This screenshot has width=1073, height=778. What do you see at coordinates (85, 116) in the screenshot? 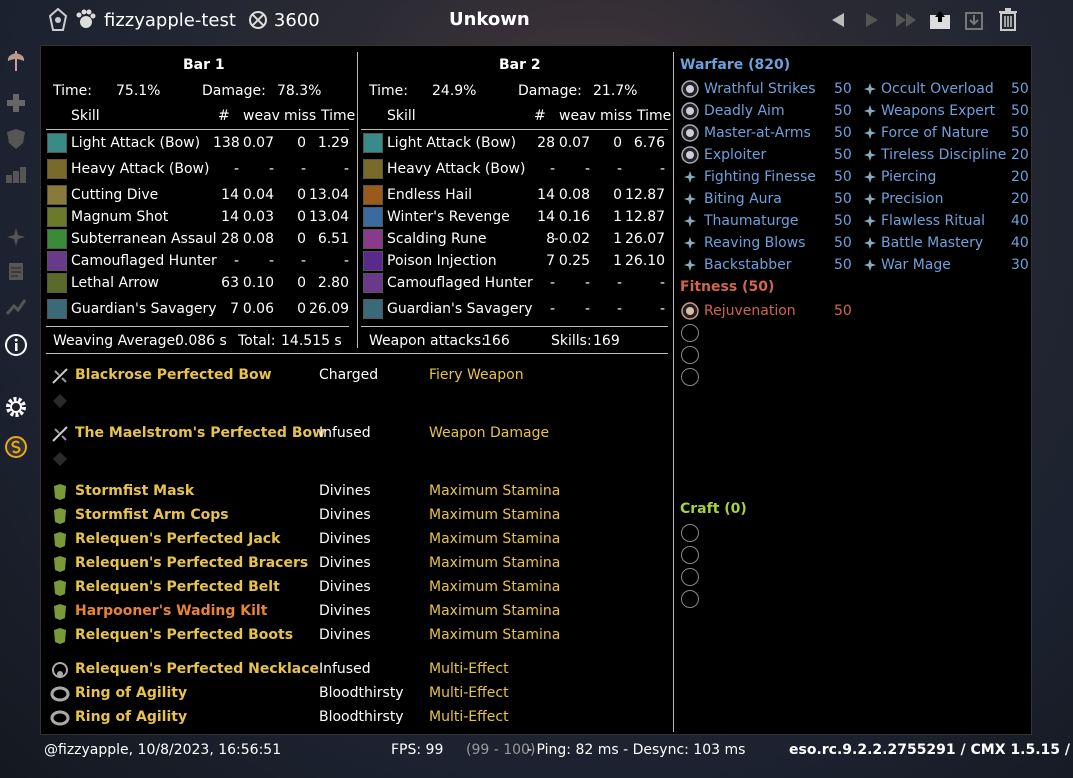
I see `column-skill: Skill` at bounding box center [85, 116].